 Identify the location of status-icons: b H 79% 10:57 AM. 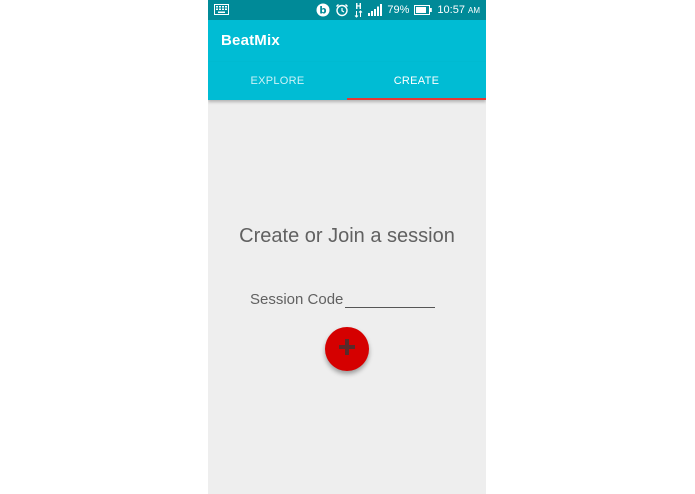
(398, 10).